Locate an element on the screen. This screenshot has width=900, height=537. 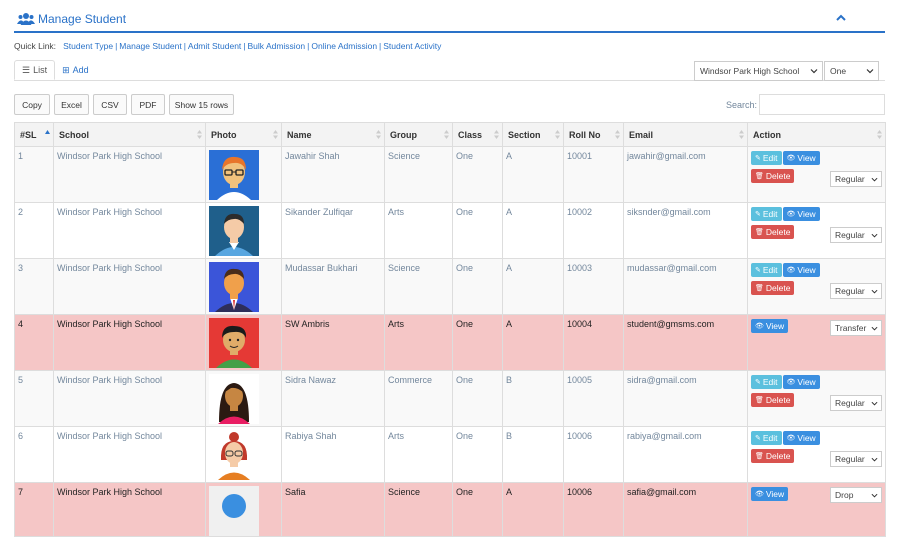
cell-actions: 👁 View Transfer is located at coordinates (816, 342).